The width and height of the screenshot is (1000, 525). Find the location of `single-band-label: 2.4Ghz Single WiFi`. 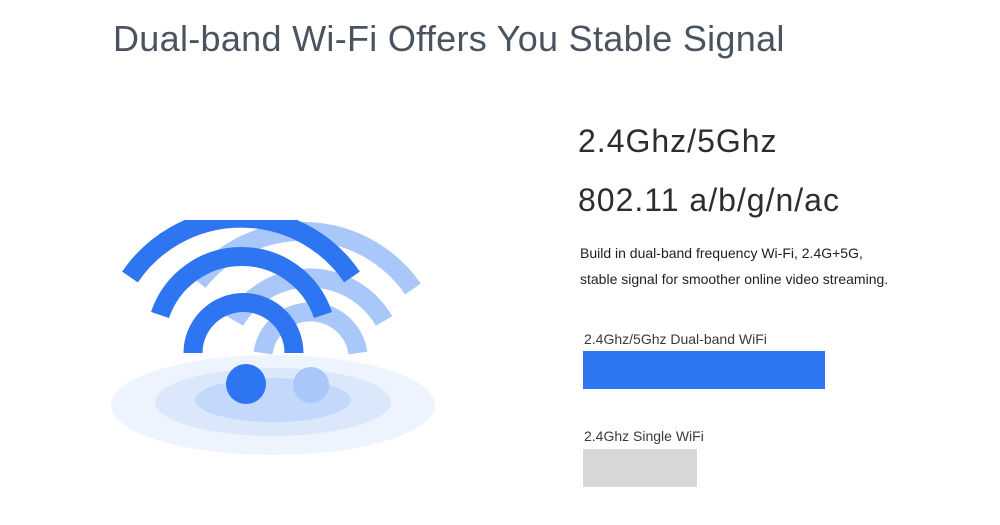

single-band-label: 2.4Ghz Single WiFi is located at coordinates (644, 436).